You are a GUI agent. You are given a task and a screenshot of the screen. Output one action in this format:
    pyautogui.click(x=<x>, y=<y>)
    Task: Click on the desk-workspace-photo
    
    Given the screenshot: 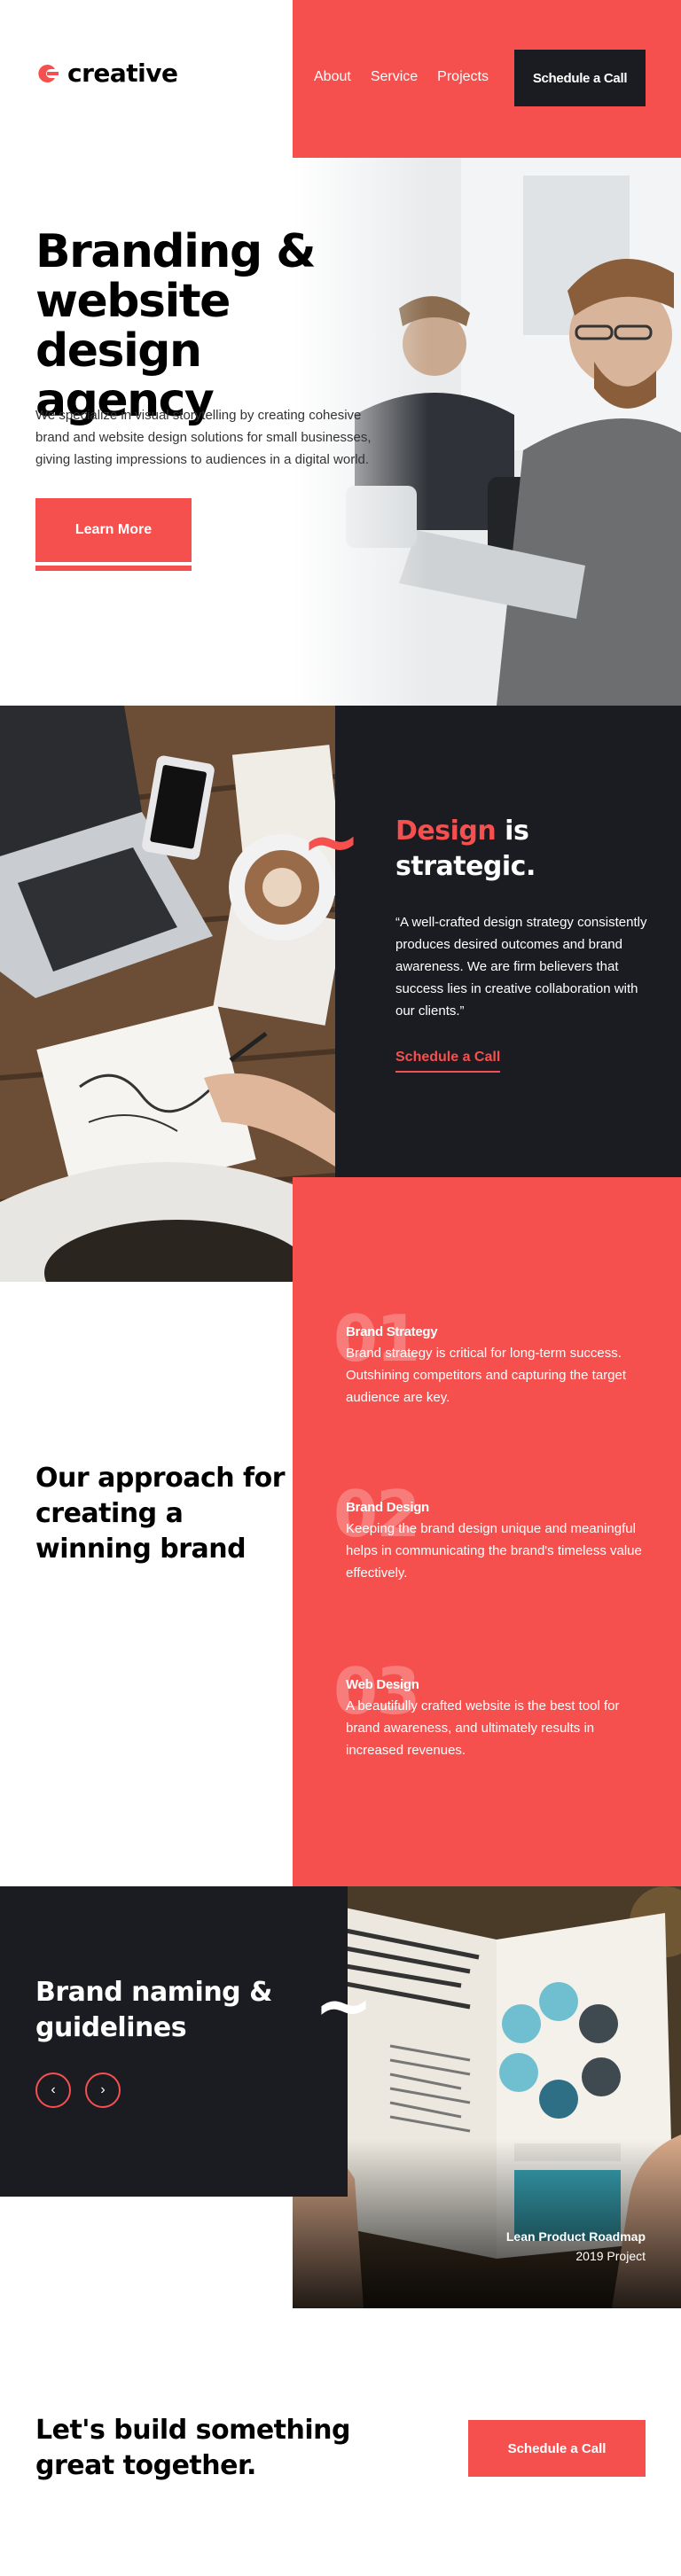 What is the action you would take?
    pyautogui.click(x=168, y=994)
    